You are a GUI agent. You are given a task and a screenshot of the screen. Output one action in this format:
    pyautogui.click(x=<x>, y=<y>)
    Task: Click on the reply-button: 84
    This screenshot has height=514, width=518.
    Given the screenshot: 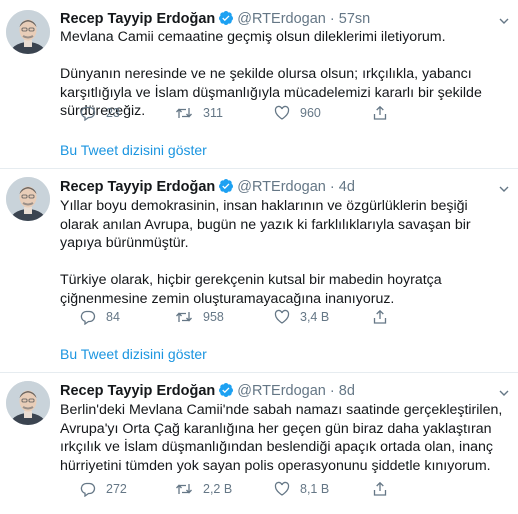 What is the action you would take?
    pyautogui.click(x=100, y=317)
    